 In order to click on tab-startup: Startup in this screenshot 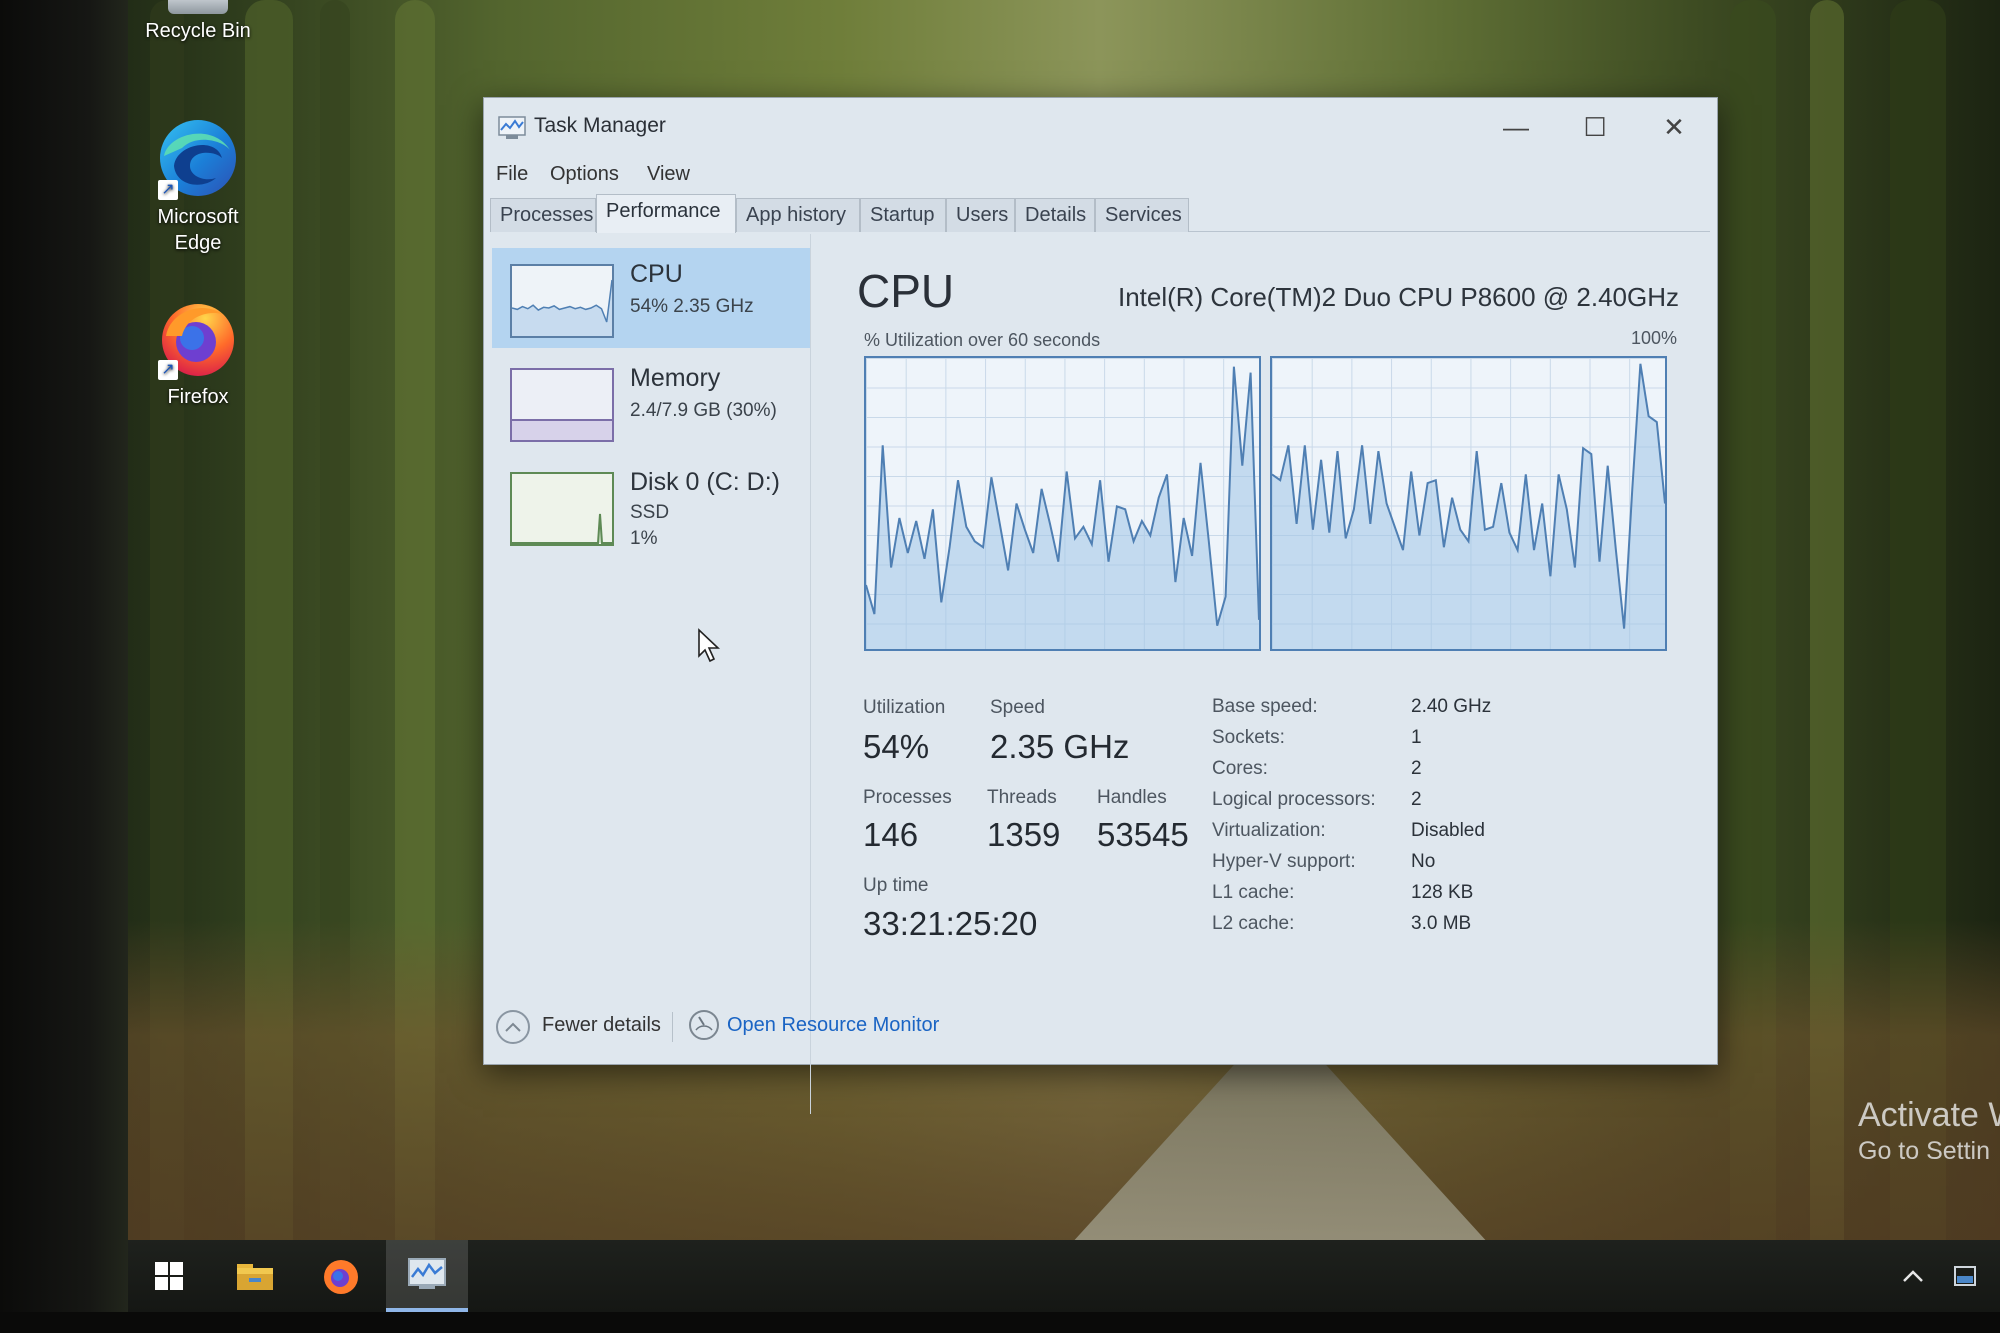, I will do `click(903, 215)`.